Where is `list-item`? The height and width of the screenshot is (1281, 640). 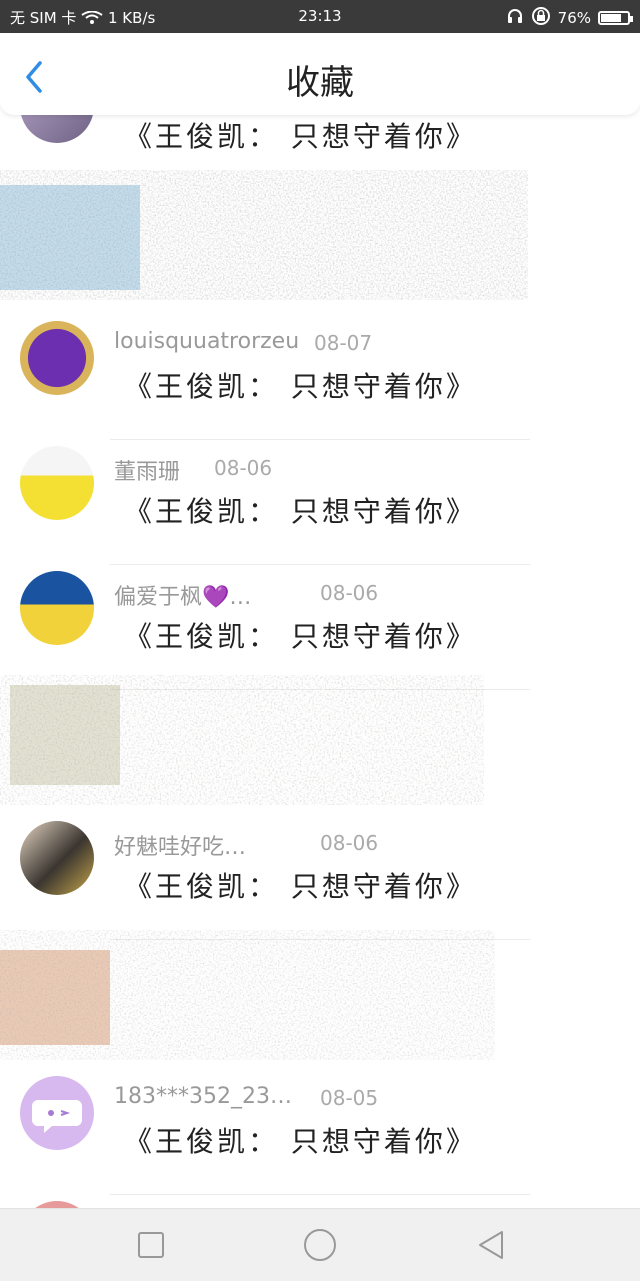 list-item is located at coordinates (320, 1201).